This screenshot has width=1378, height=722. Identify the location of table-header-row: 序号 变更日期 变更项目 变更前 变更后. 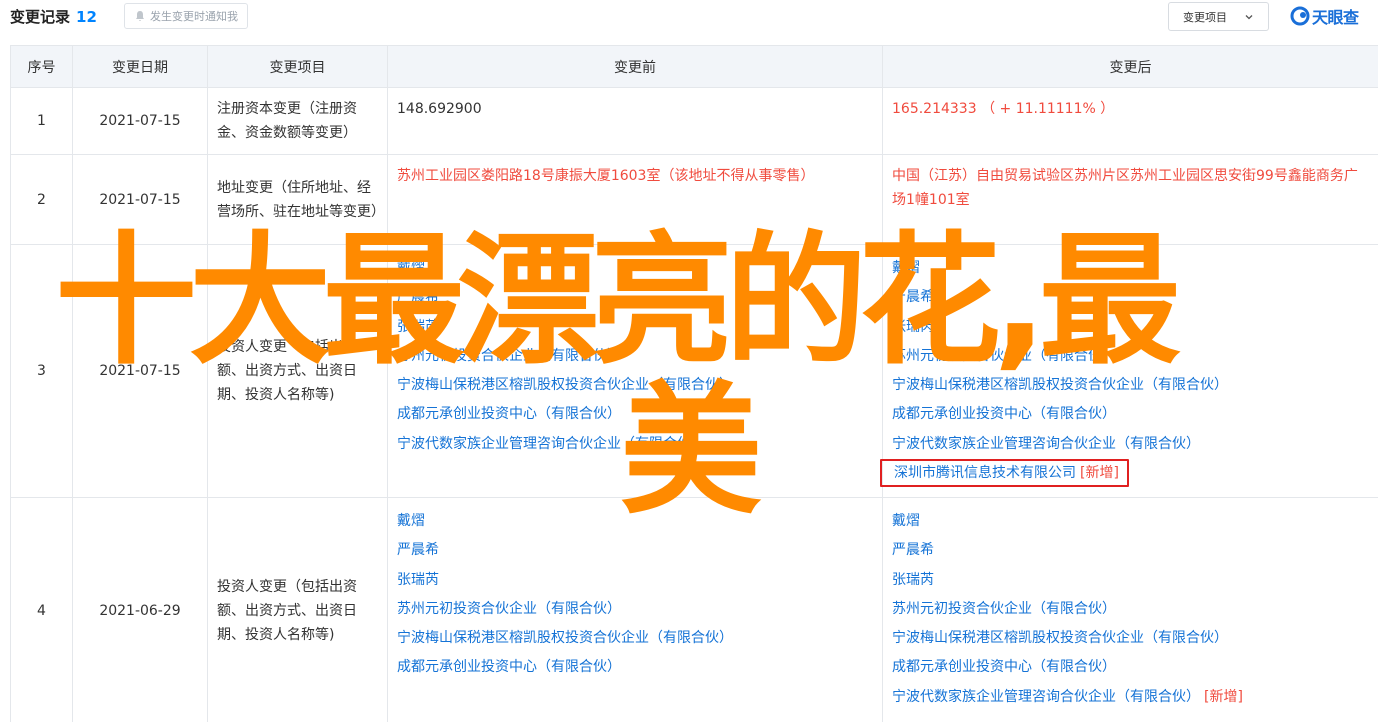
(694, 66).